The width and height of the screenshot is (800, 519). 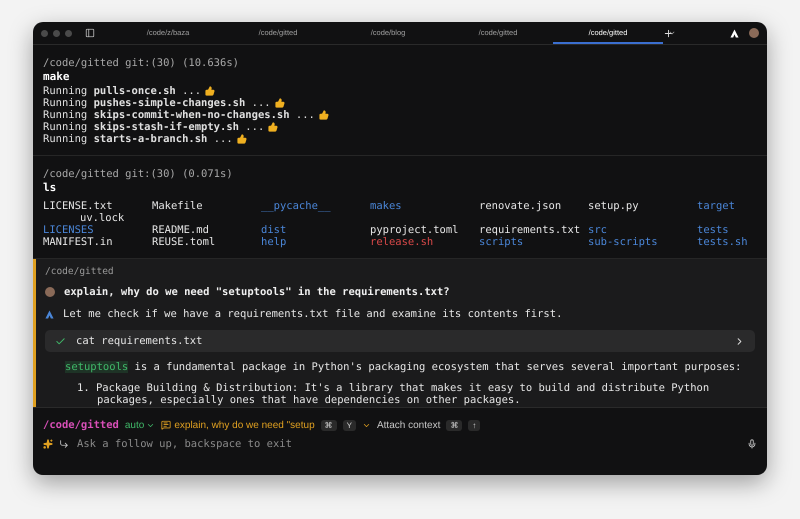 What do you see at coordinates (56, 77) in the screenshot?
I see `command-text: make` at bounding box center [56, 77].